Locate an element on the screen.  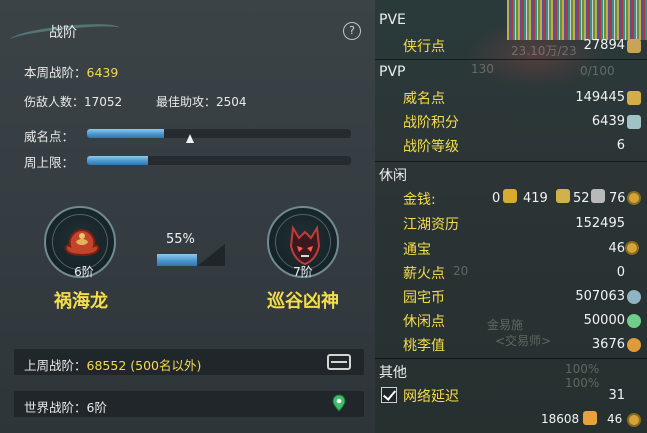
pvp-row-value-2: 6 is located at coordinates (620, 145).